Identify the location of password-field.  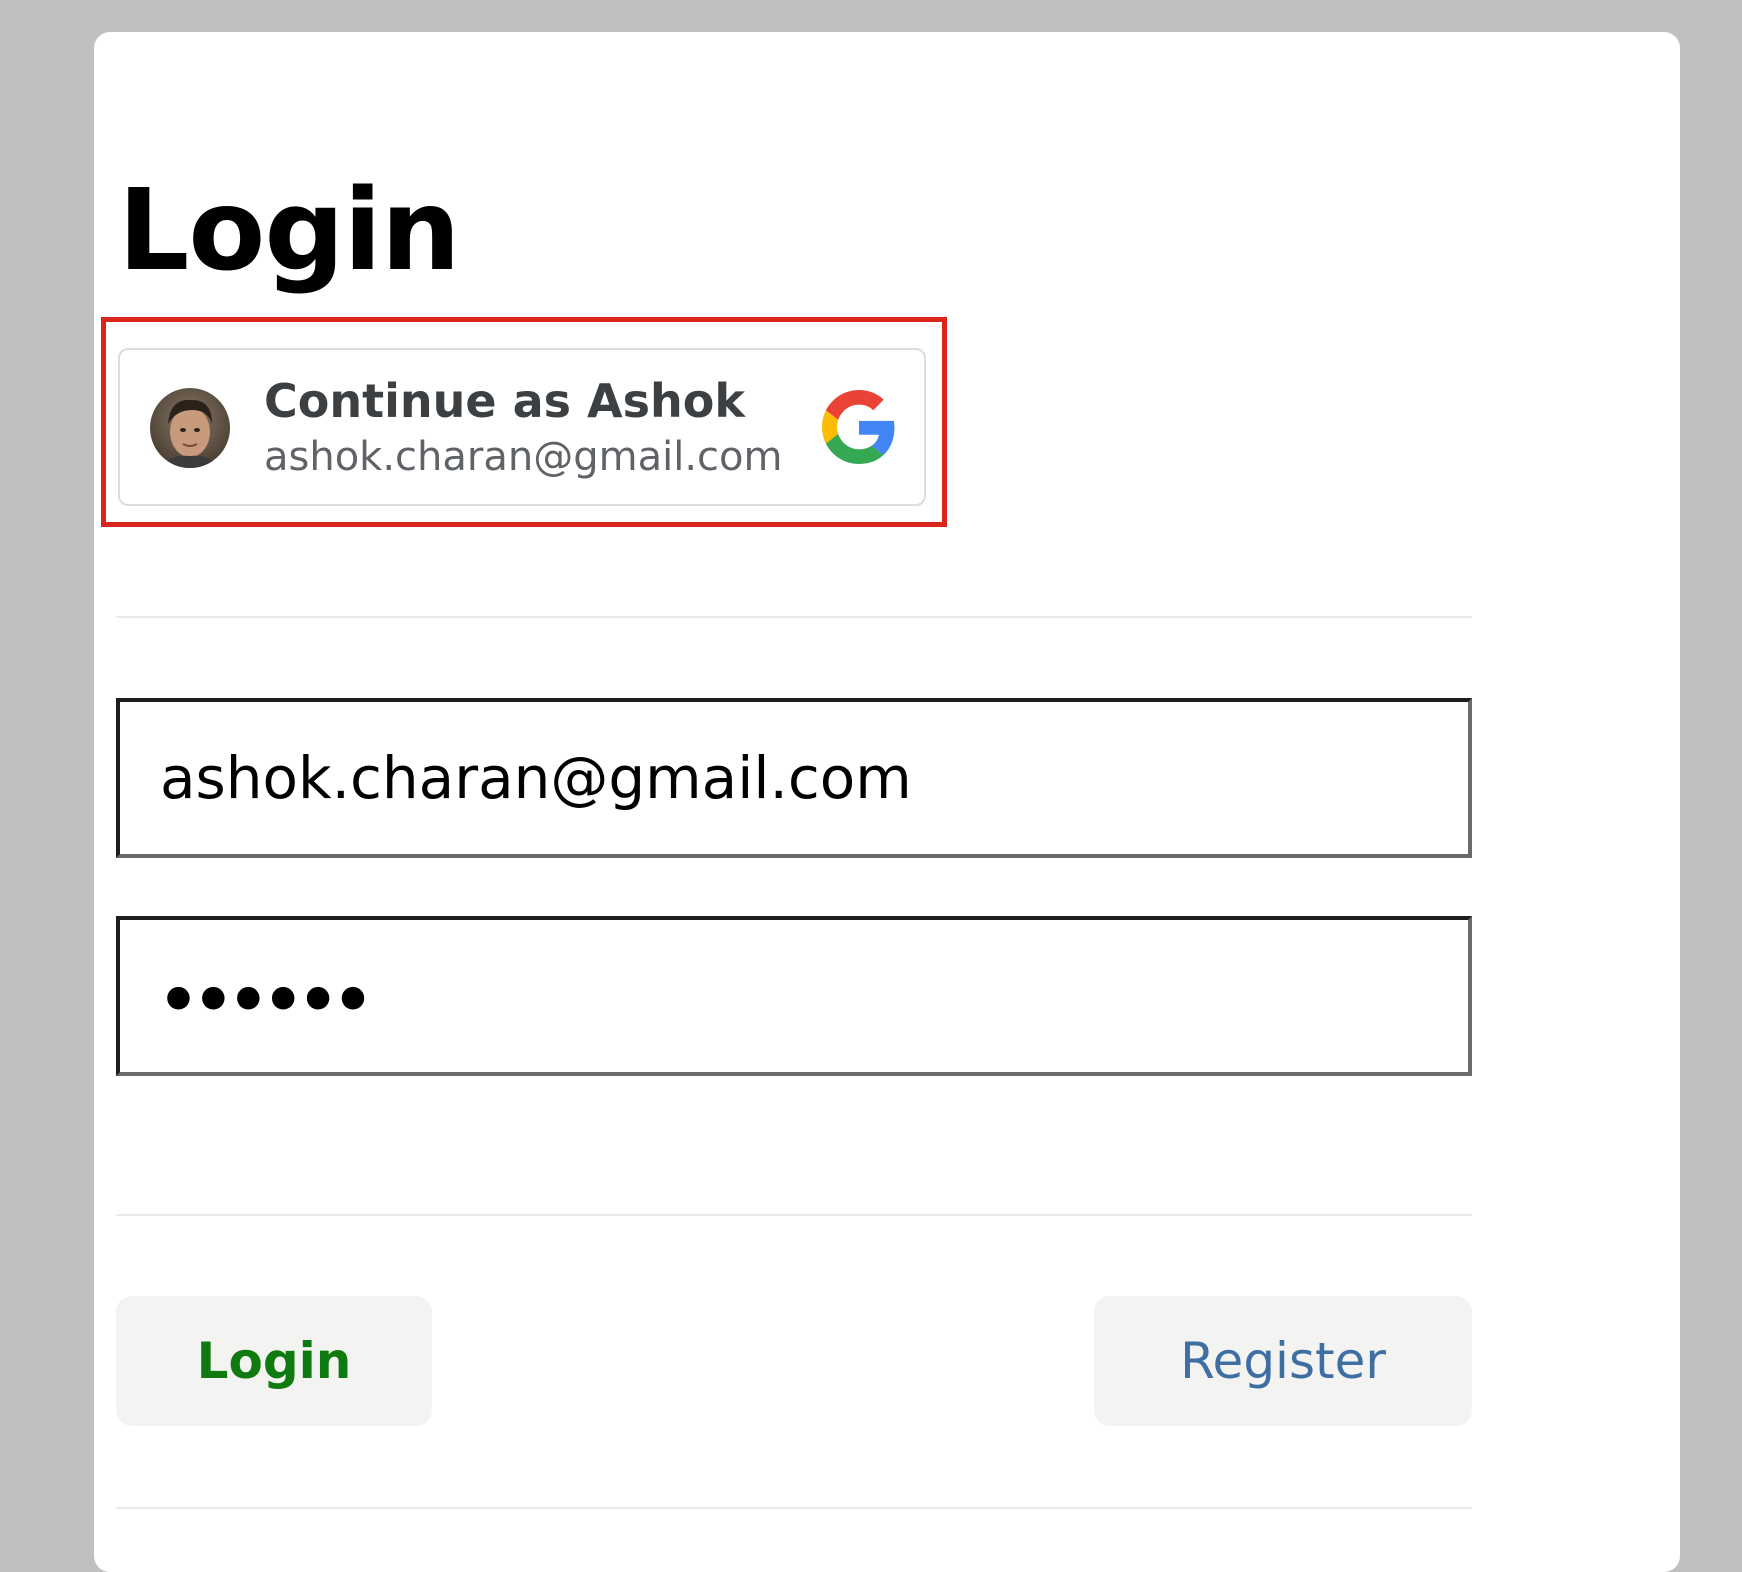
(794, 996).